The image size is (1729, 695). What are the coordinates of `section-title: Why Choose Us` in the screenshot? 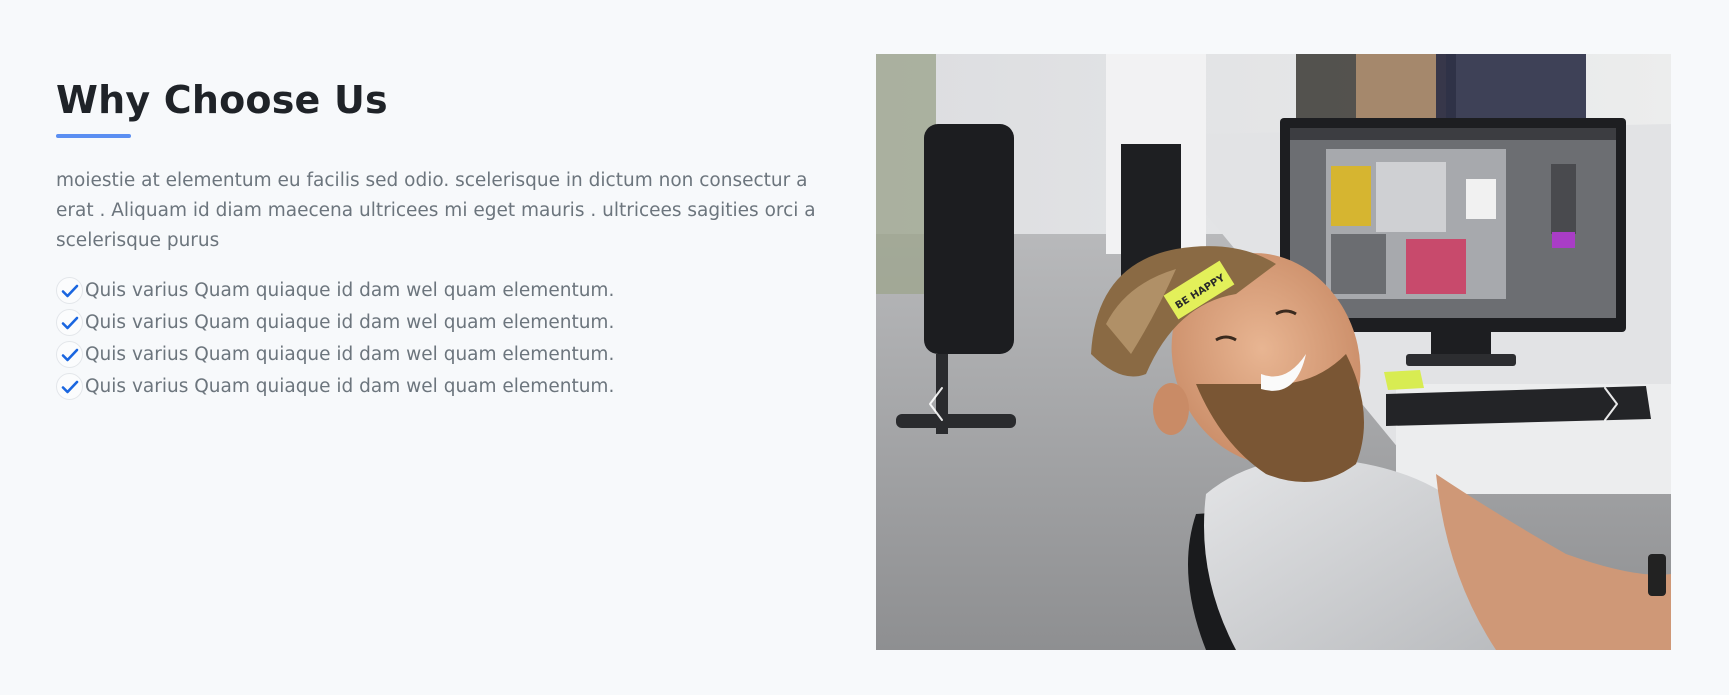 It's located at (222, 100).